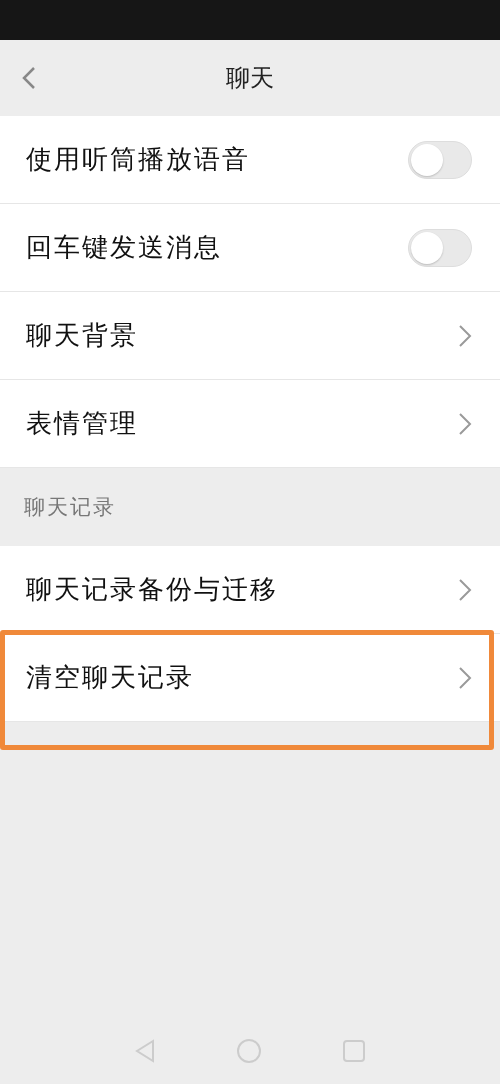  Describe the element at coordinates (82, 335) in the screenshot. I see `setting-label: 聊天背景` at that location.